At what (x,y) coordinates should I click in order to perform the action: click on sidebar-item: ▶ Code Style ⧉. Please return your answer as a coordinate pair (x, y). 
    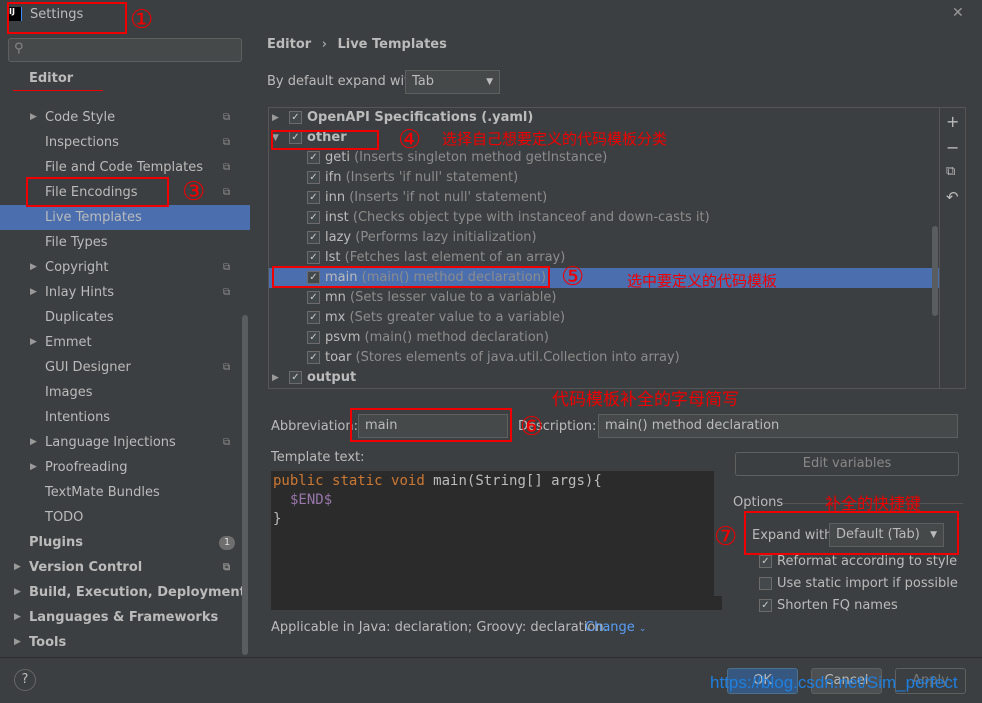
    Looking at the image, I should click on (125, 117).